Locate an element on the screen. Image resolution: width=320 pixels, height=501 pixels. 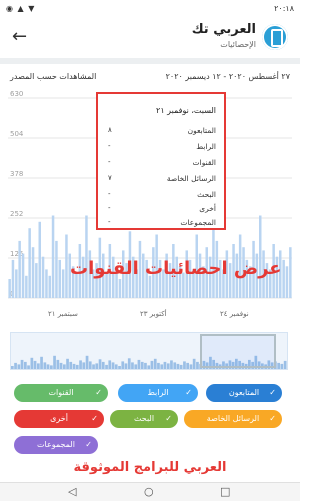
chip-groups: ✓ المجموعات is located at coordinates (56, 445).